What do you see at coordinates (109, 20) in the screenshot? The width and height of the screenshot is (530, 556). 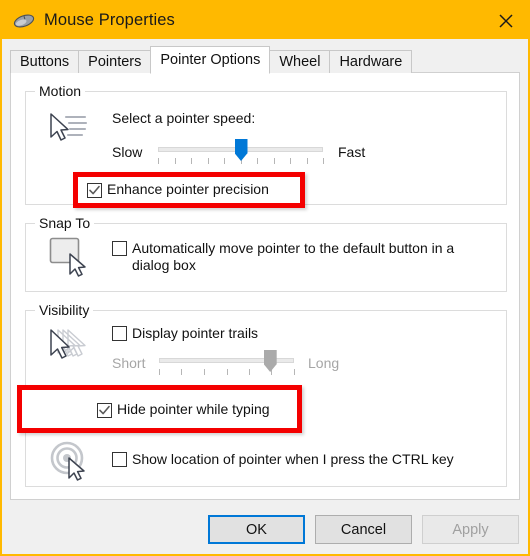 I see `window-title: Mouse Properties` at bounding box center [109, 20].